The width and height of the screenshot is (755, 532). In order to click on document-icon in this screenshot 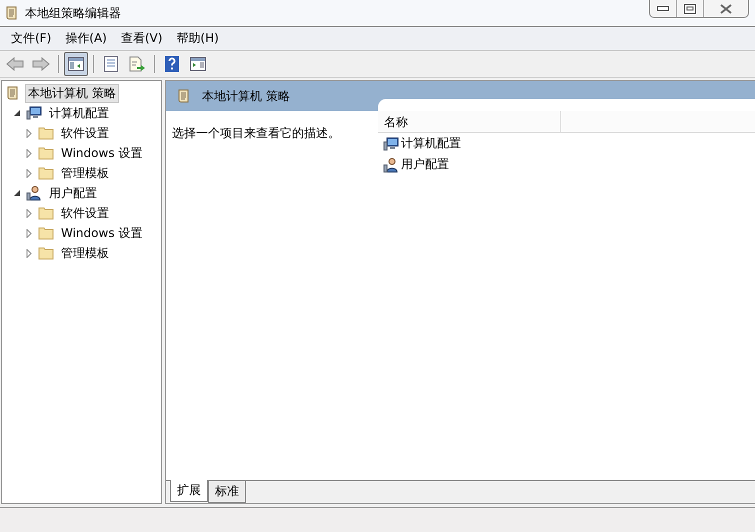, I will do `click(111, 64)`.